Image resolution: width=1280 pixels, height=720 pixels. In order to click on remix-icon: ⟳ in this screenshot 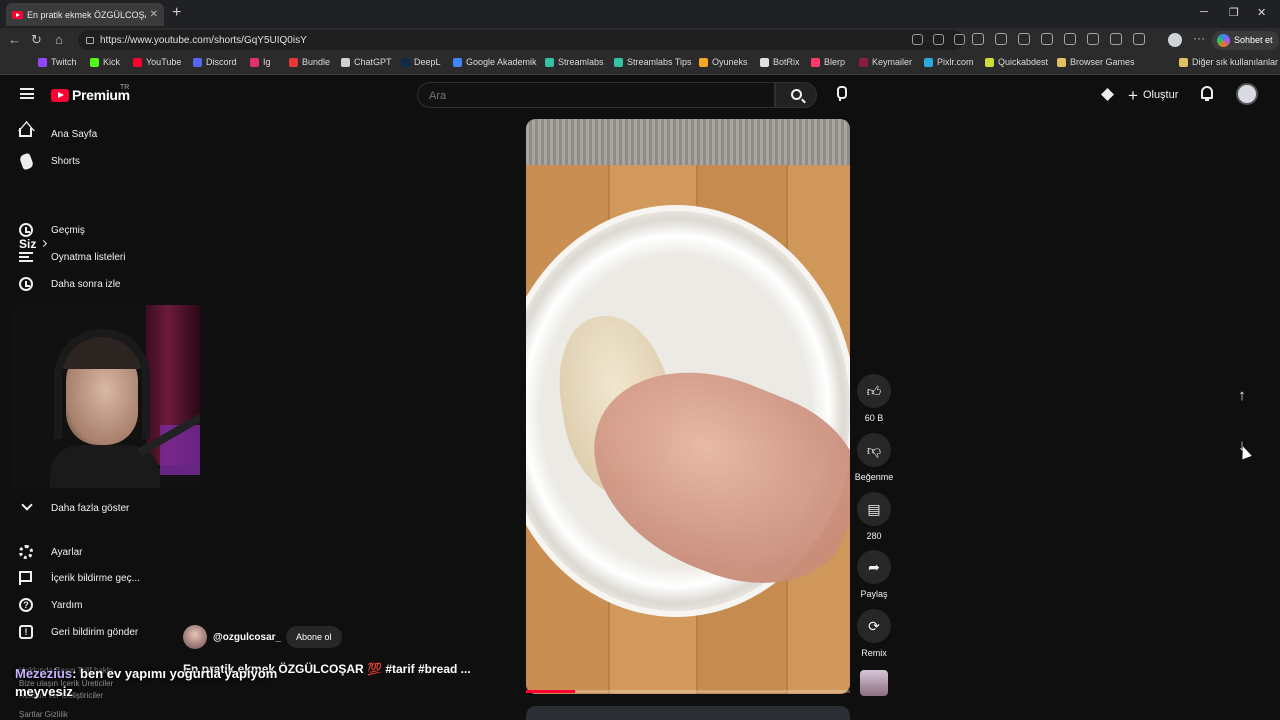, I will do `click(874, 626)`.